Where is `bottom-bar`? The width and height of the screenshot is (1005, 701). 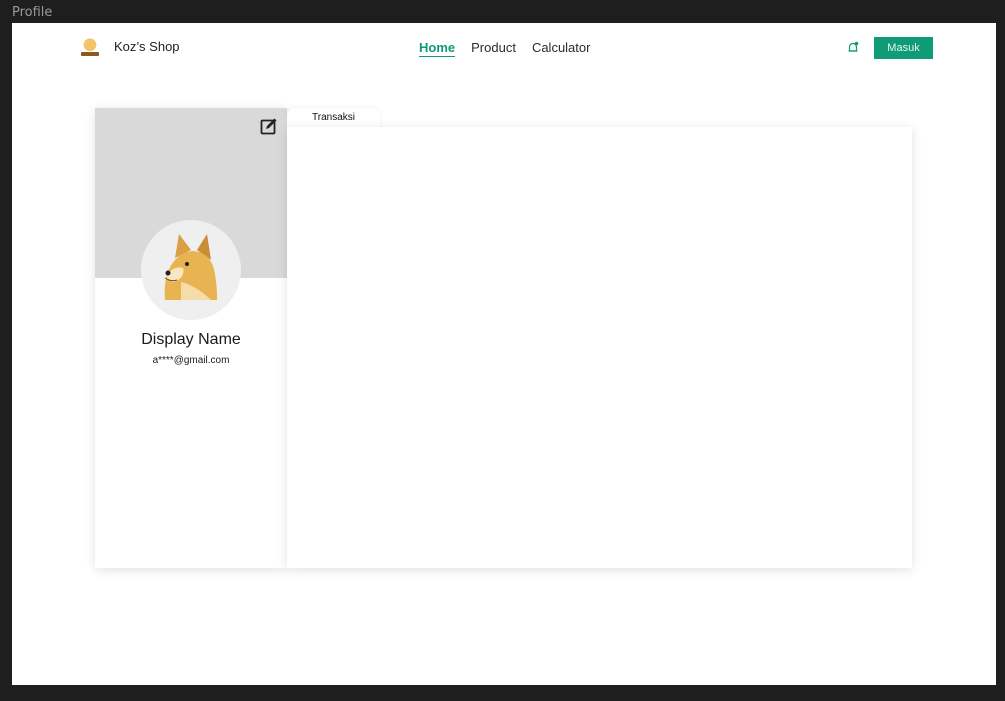 bottom-bar is located at coordinates (502, 693).